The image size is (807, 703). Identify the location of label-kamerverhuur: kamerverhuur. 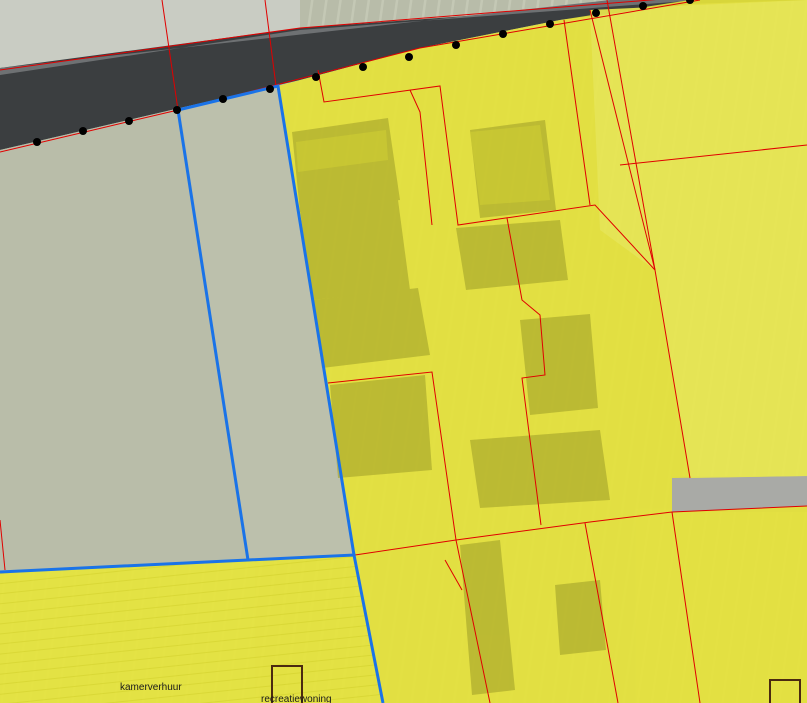
(151, 687).